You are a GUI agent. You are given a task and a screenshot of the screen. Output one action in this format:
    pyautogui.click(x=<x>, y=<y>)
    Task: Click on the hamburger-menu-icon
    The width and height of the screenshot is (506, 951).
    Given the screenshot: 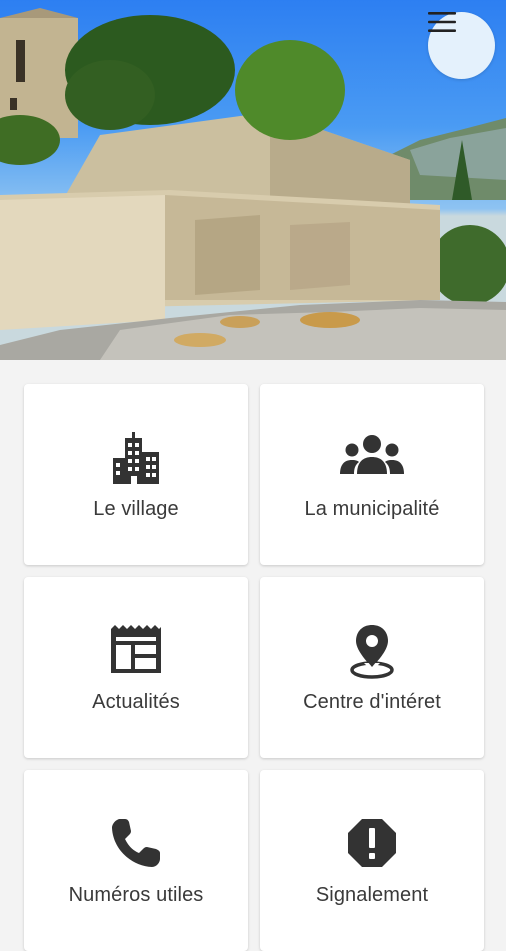 What is the action you would take?
    pyautogui.click(x=442, y=22)
    